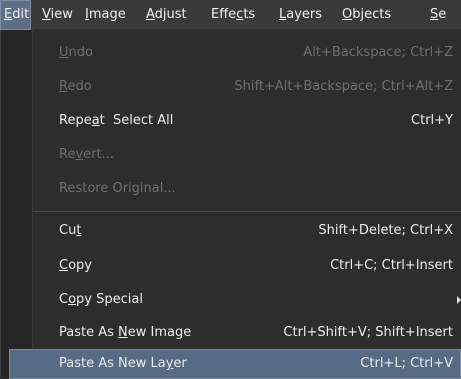 The image size is (461, 379). What do you see at coordinates (8, 14) in the screenshot?
I see `menu-edit-mnemonic: E` at bounding box center [8, 14].